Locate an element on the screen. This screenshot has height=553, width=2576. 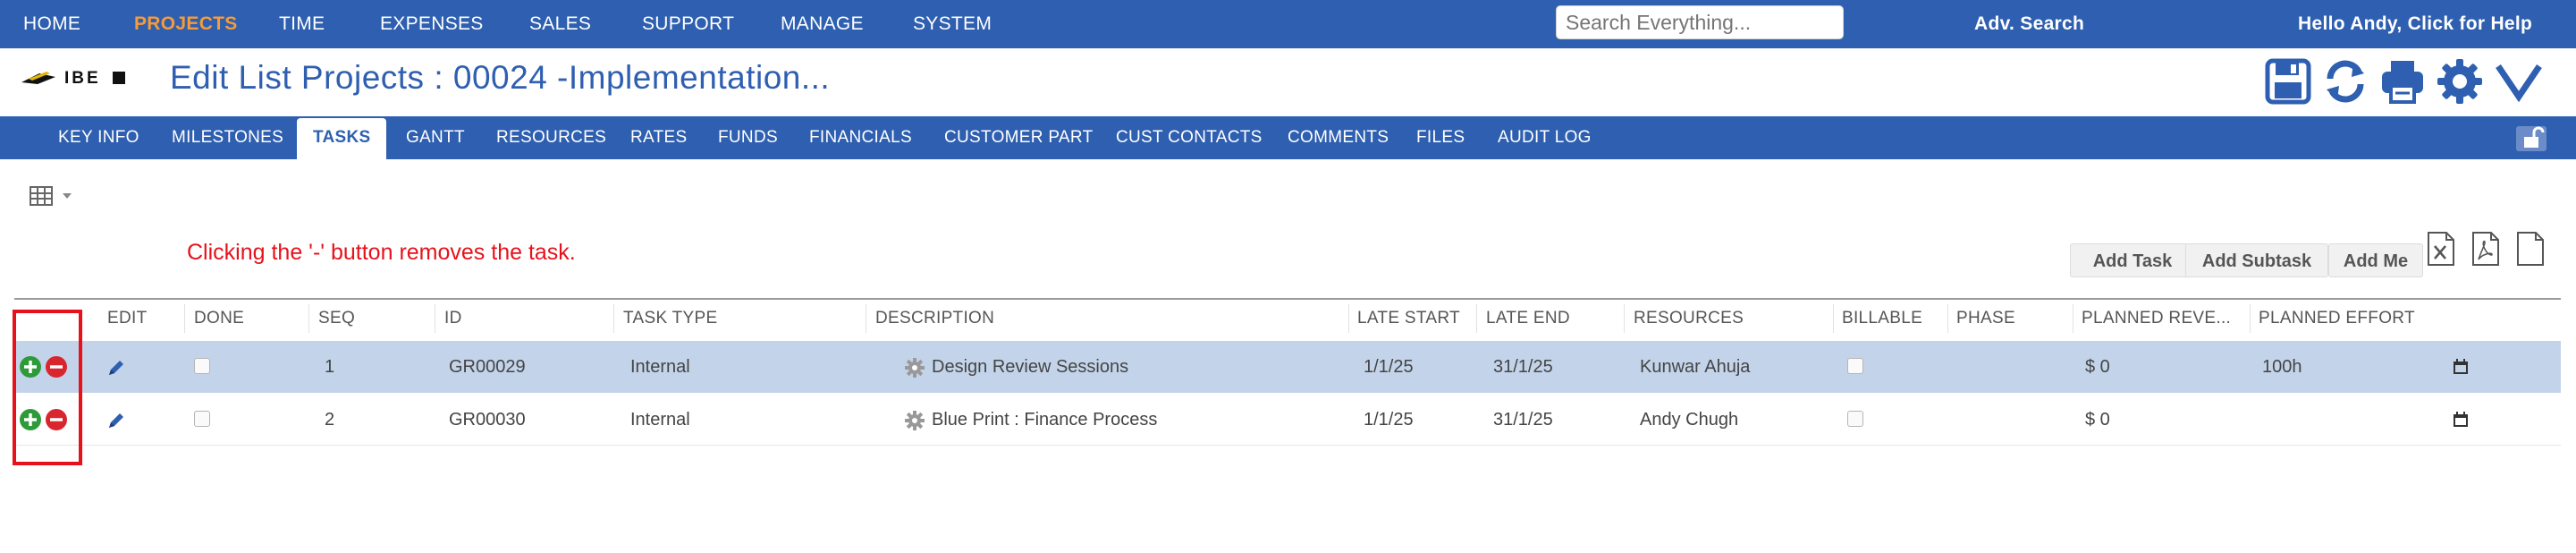
tab-key-info: KEY INFO is located at coordinates (98, 137).